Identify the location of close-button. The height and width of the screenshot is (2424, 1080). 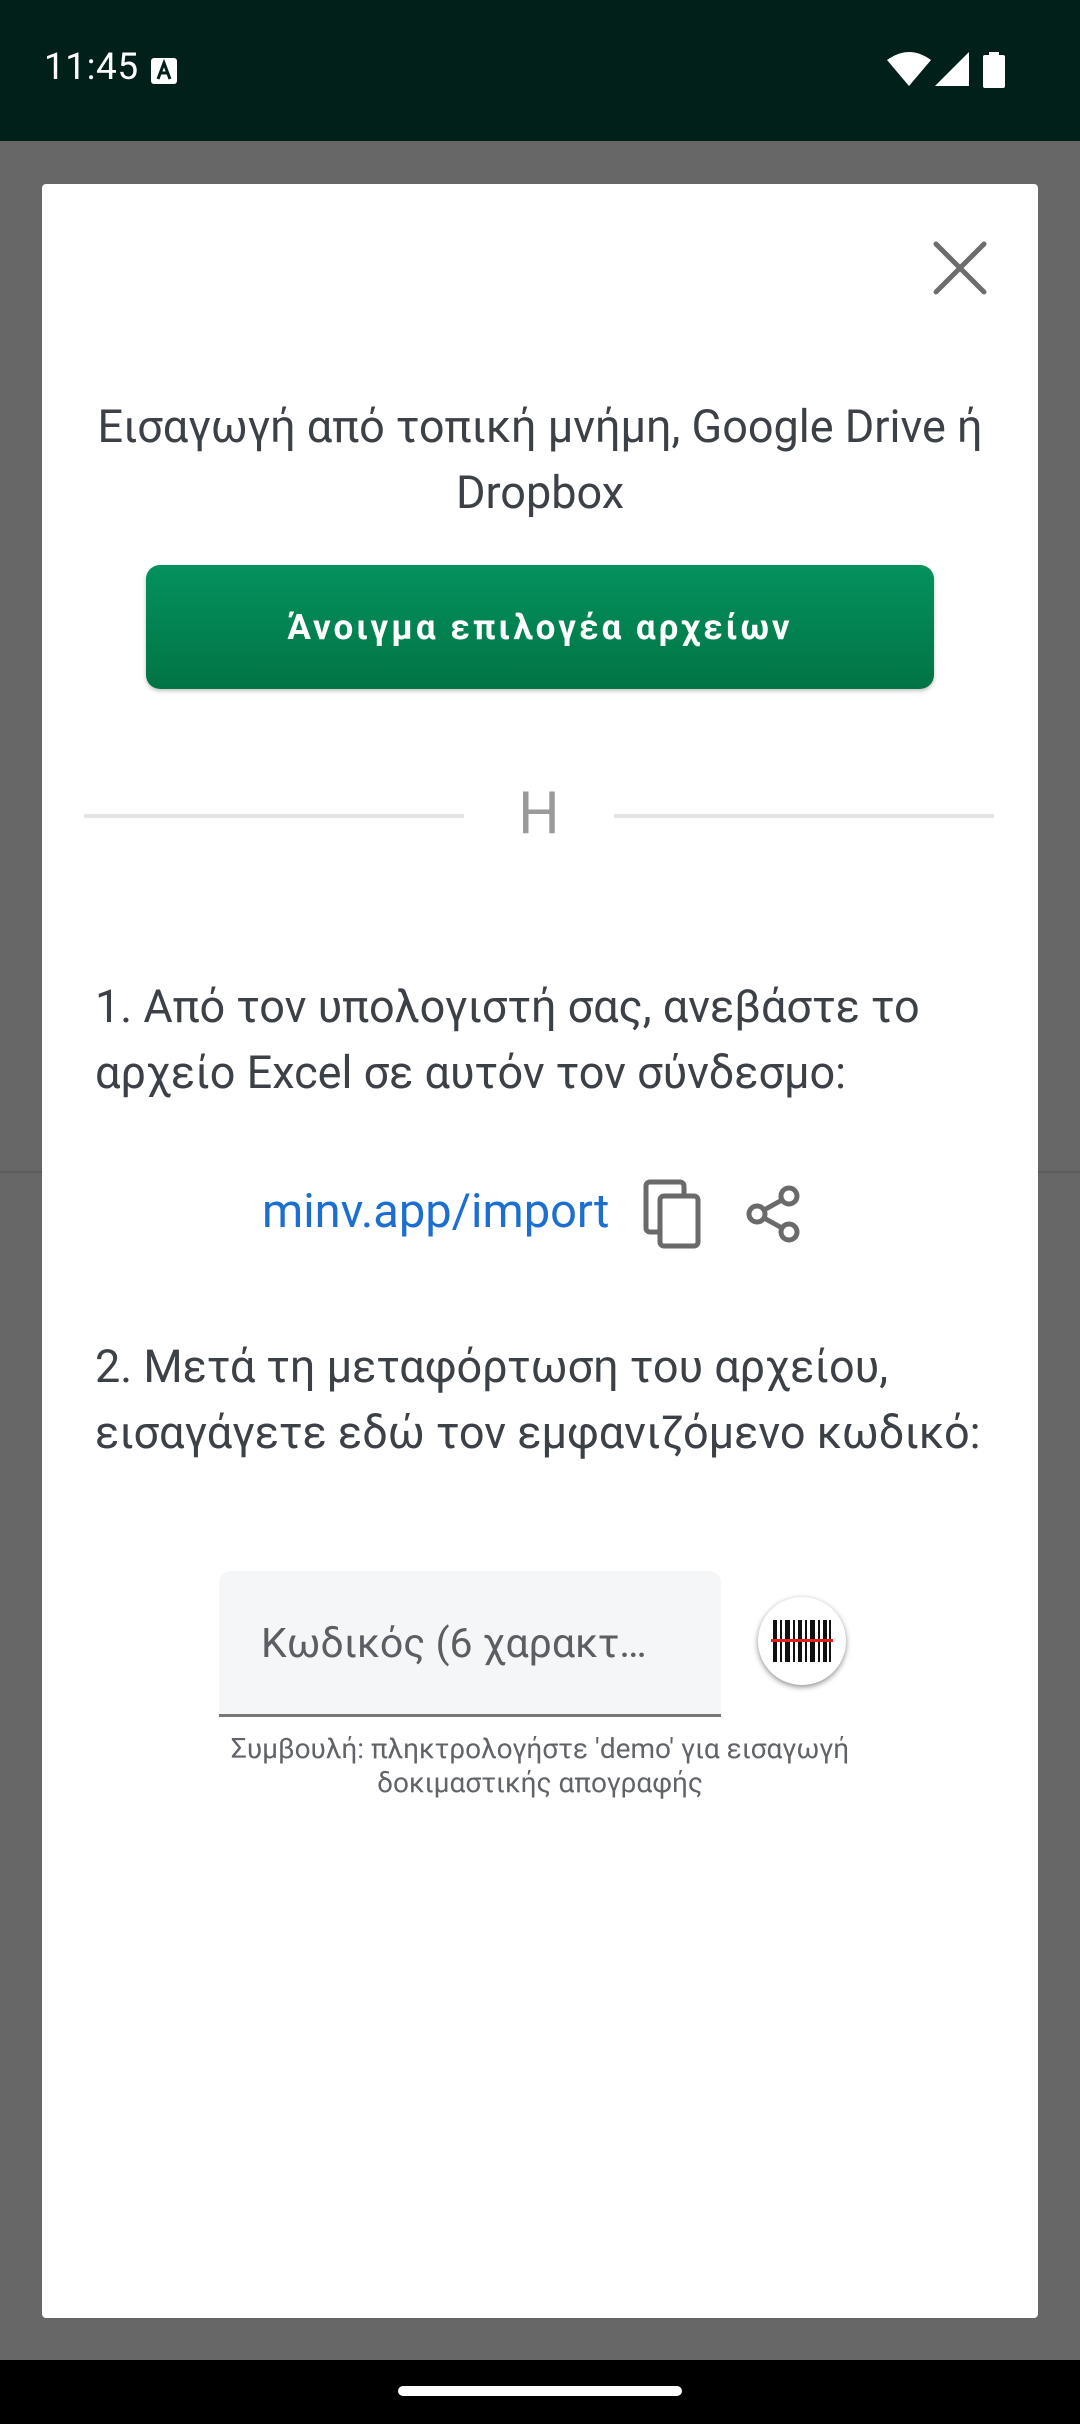
(960, 268).